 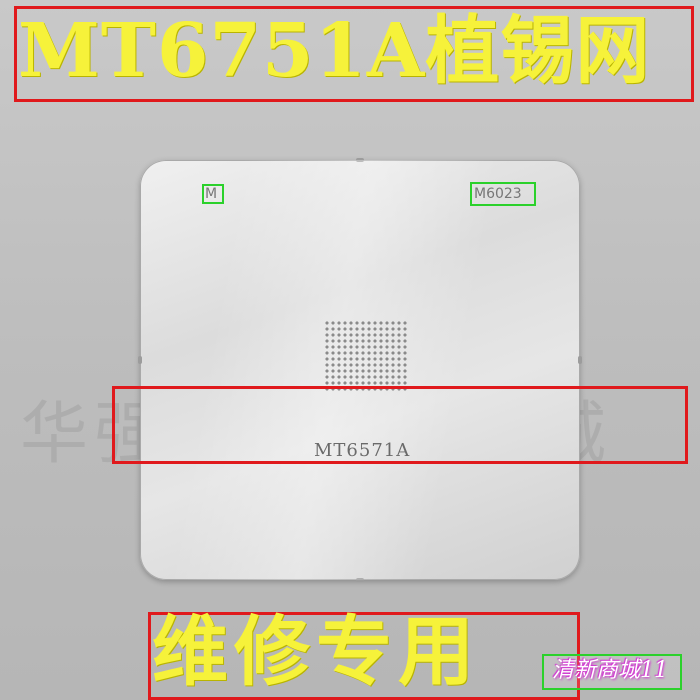 What do you see at coordinates (366, 356) in the screenshot?
I see `bga-ball-grid` at bounding box center [366, 356].